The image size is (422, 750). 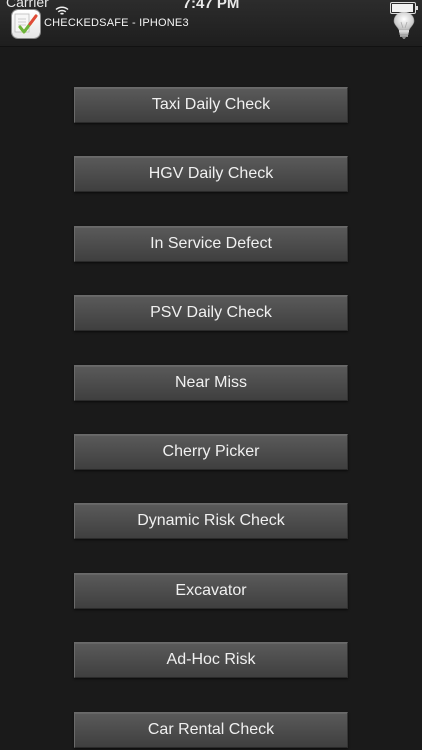 I want to click on near-miss-button: Near Miss, so click(x=211, y=382).